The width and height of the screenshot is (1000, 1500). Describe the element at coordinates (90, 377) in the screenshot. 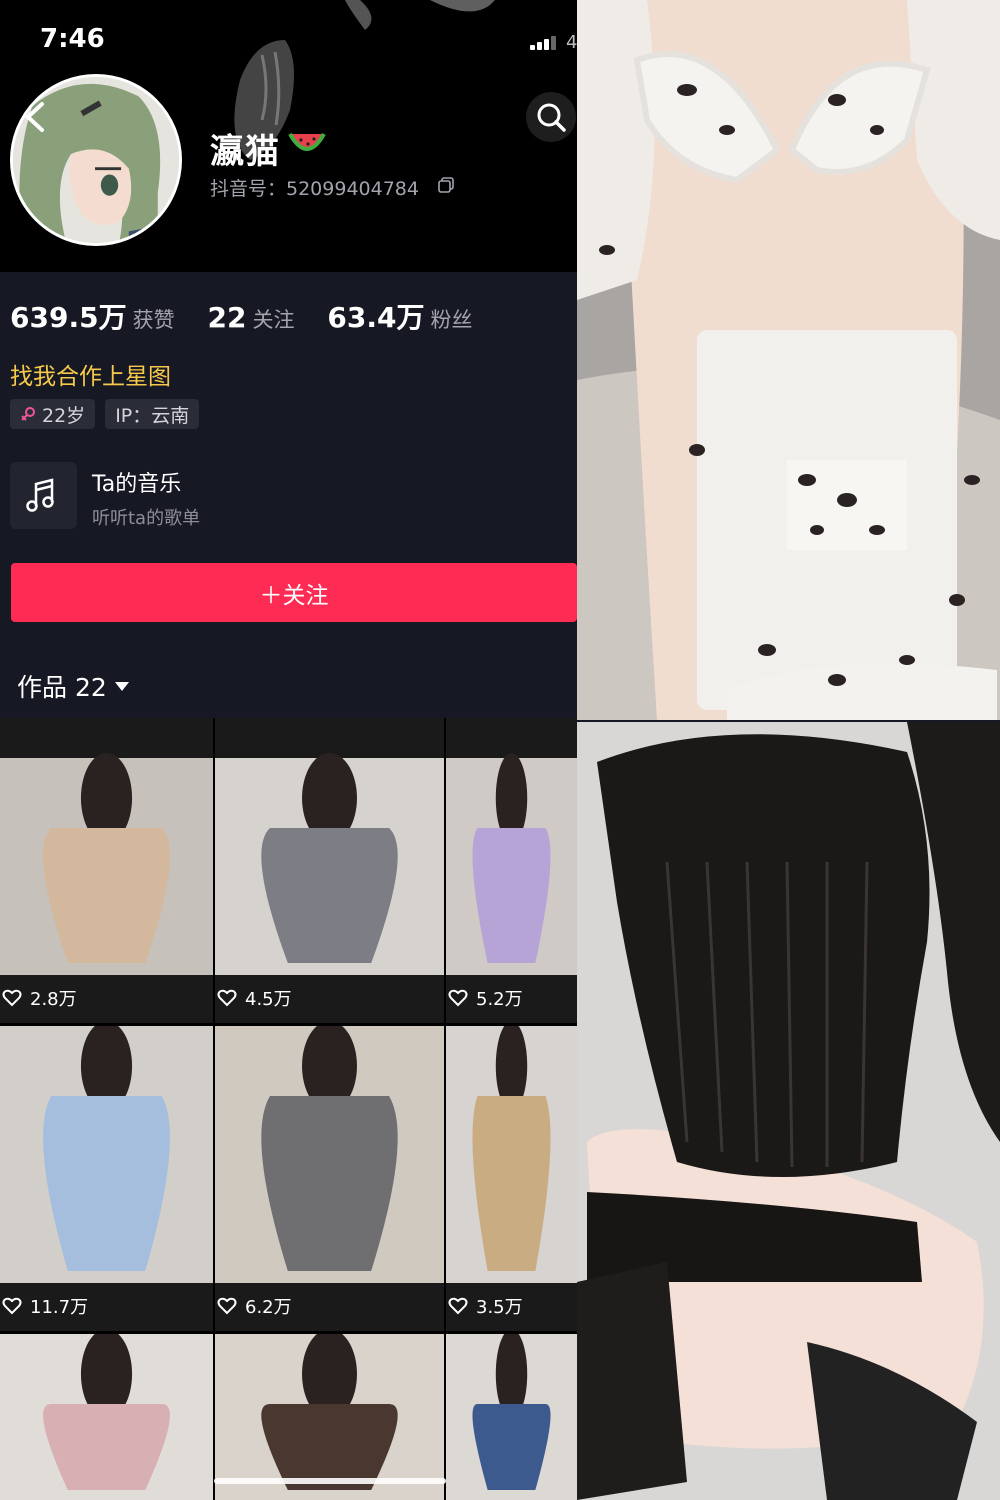

I see `profile-bio: 找我合作上星图` at that location.